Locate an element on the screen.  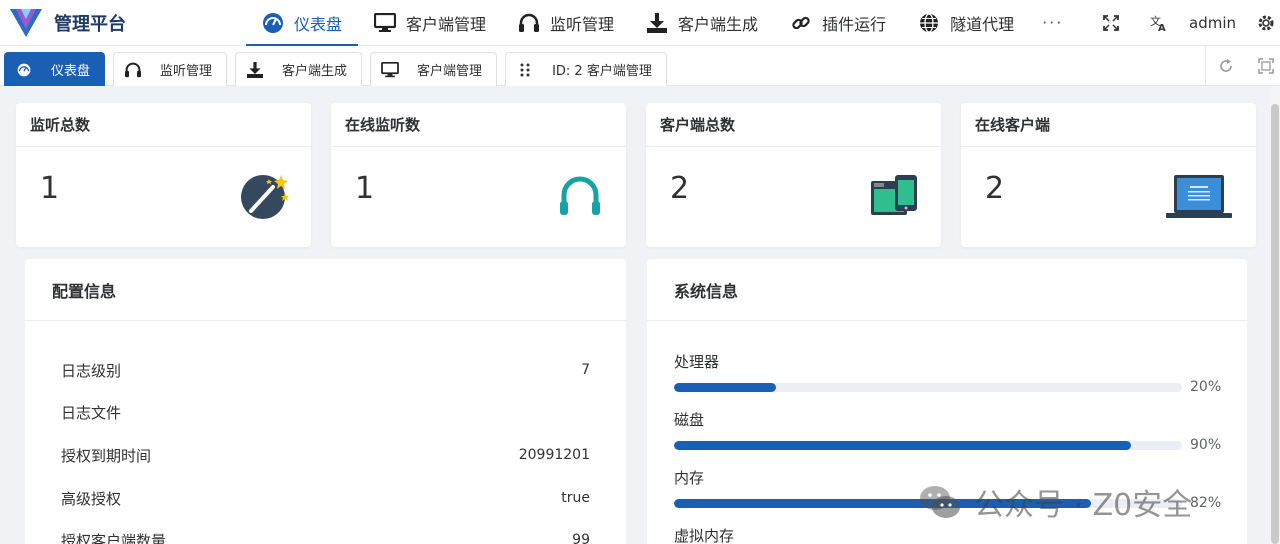
config-row-license-expiry: 授权到期时间 20991201 is located at coordinates (325, 455).